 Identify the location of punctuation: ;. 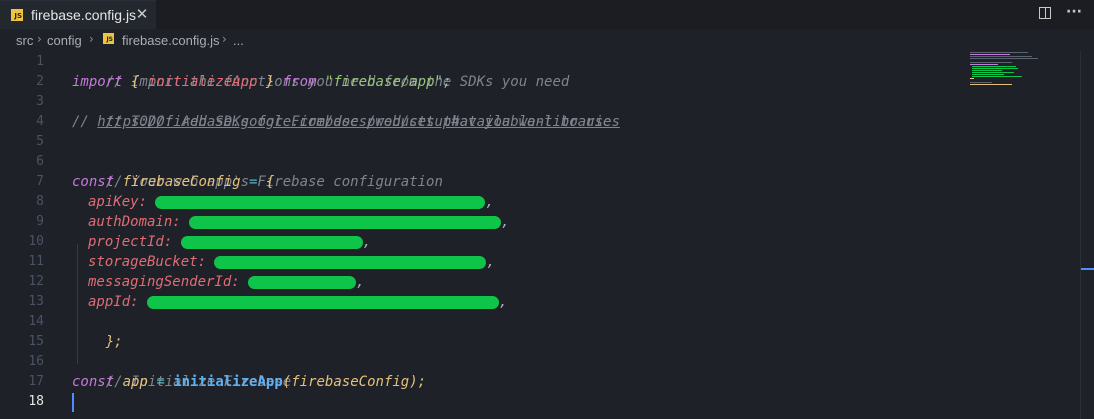
(447, 82).